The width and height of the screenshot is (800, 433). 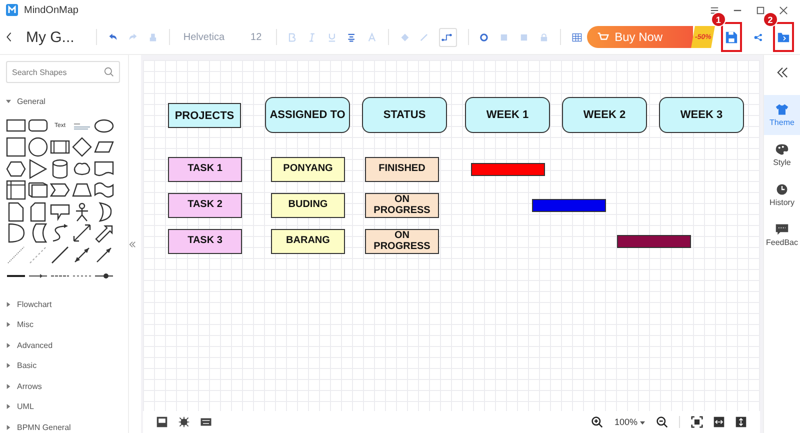 I want to click on app-title: MindOnMap, so click(x=52, y=10).